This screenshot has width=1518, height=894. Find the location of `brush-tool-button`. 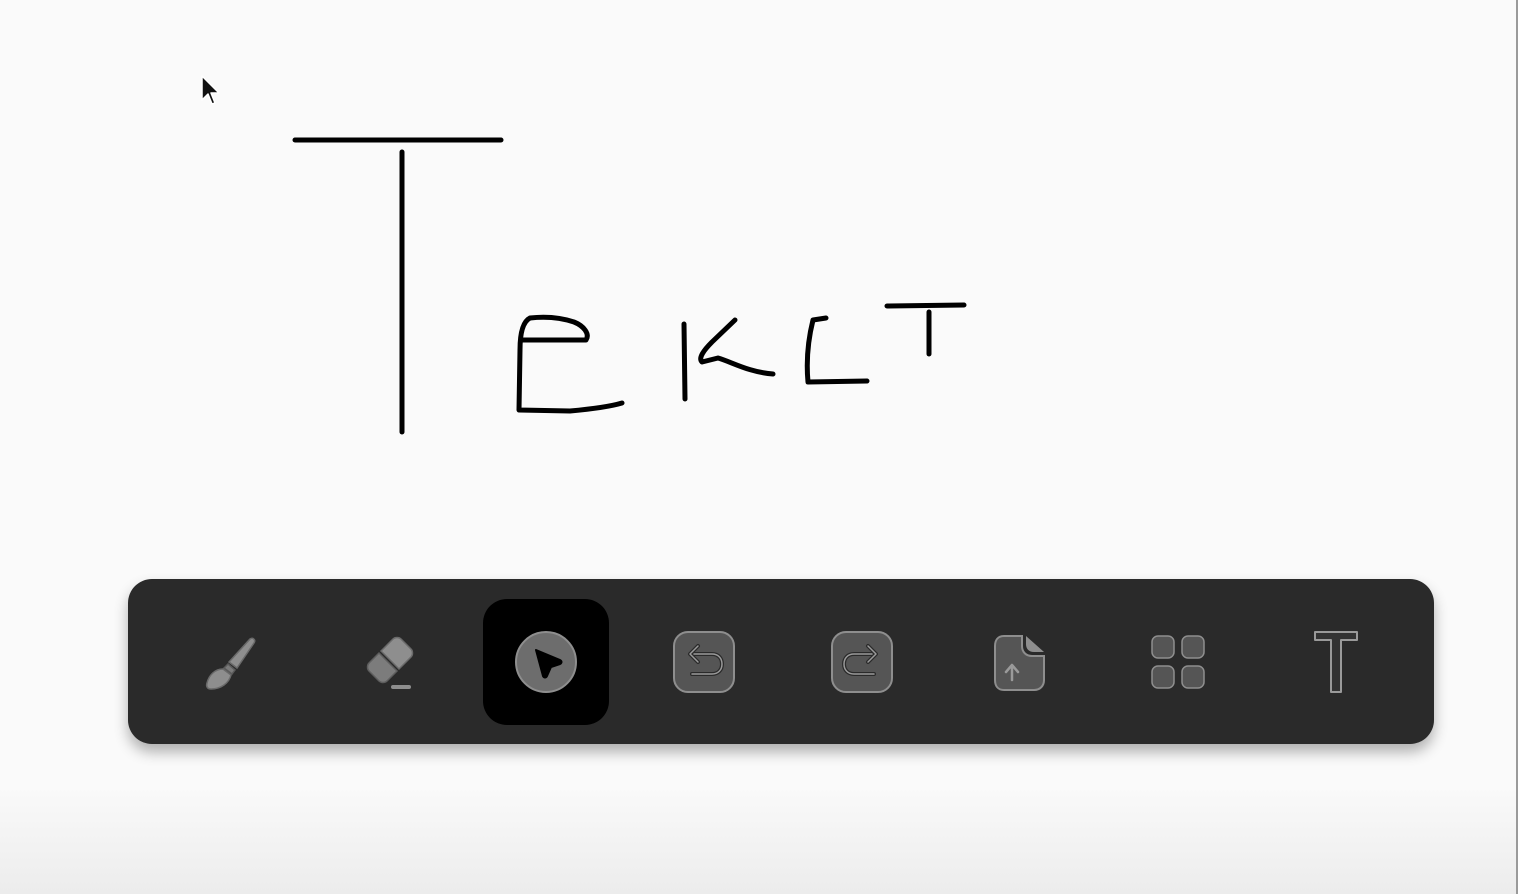

brush-tool-button is located at coordinates (230, 662).